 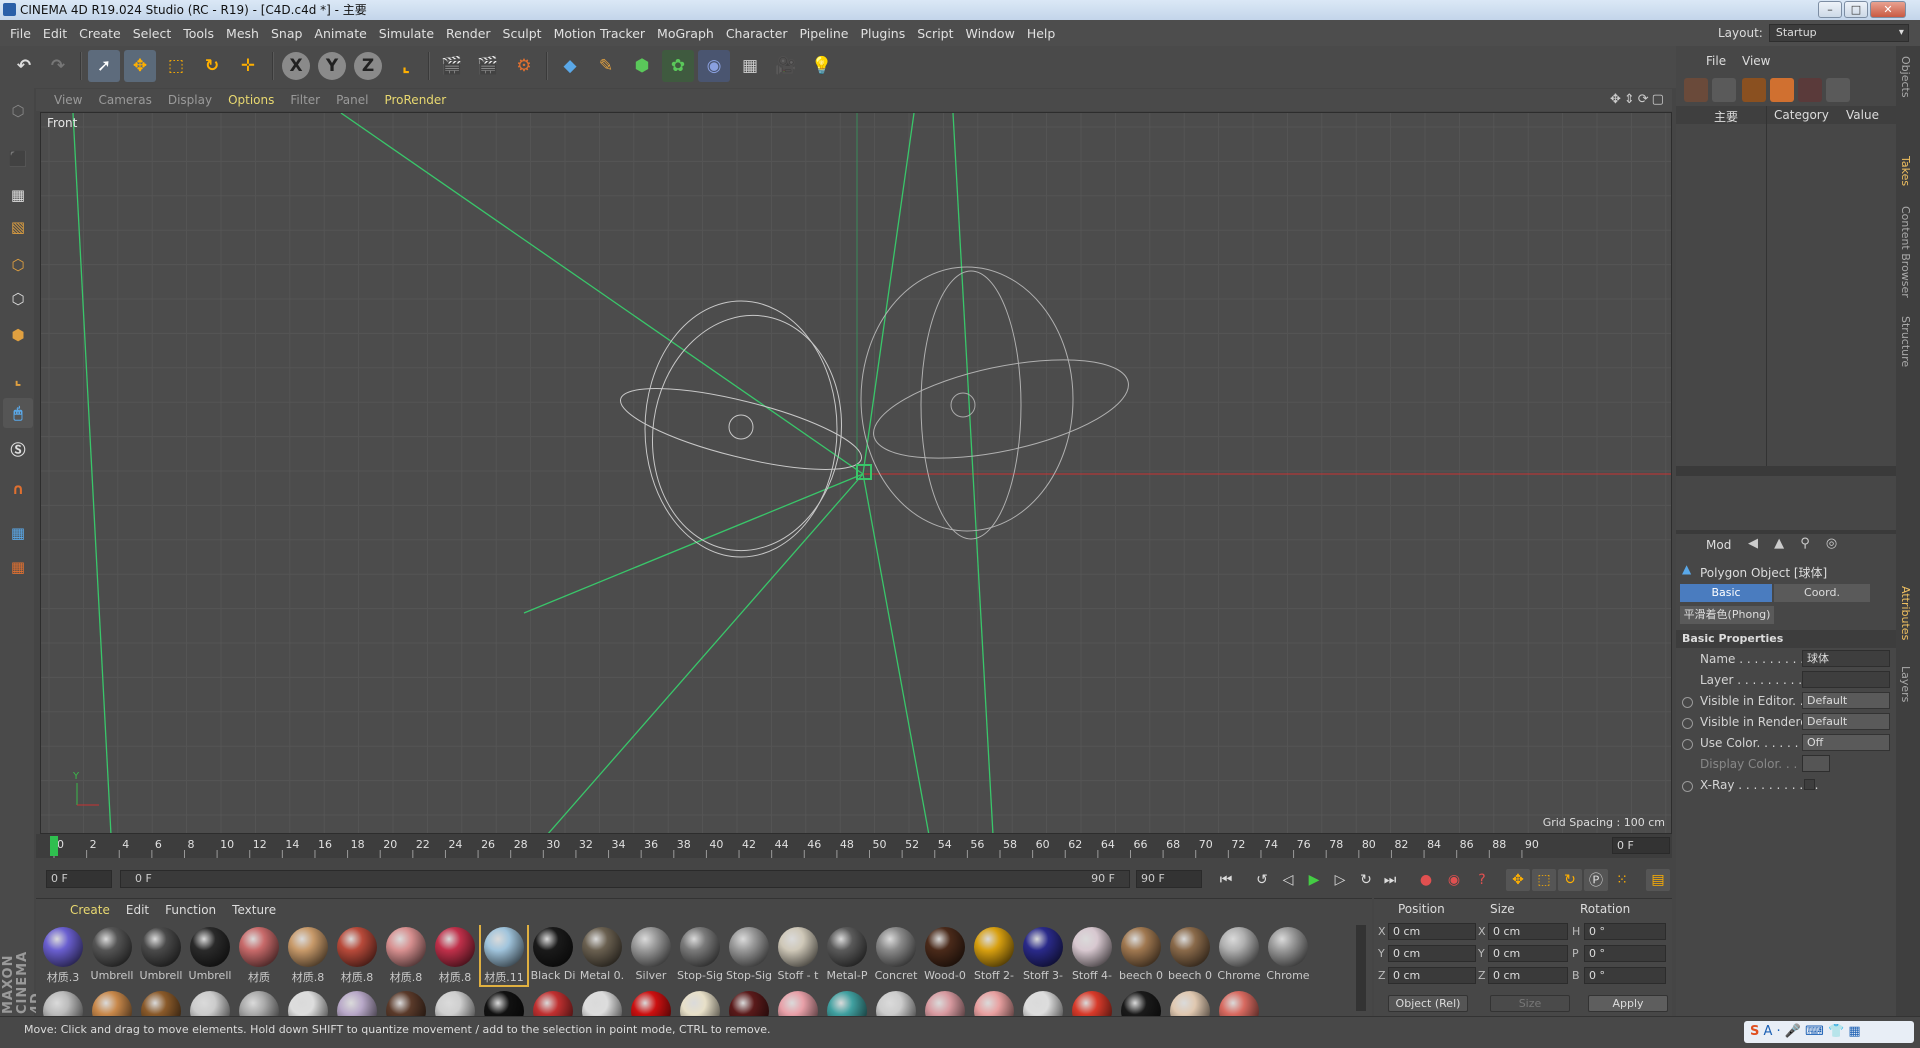 I want to click on key-position-icon: ✥, so click(x=1518, y=880).